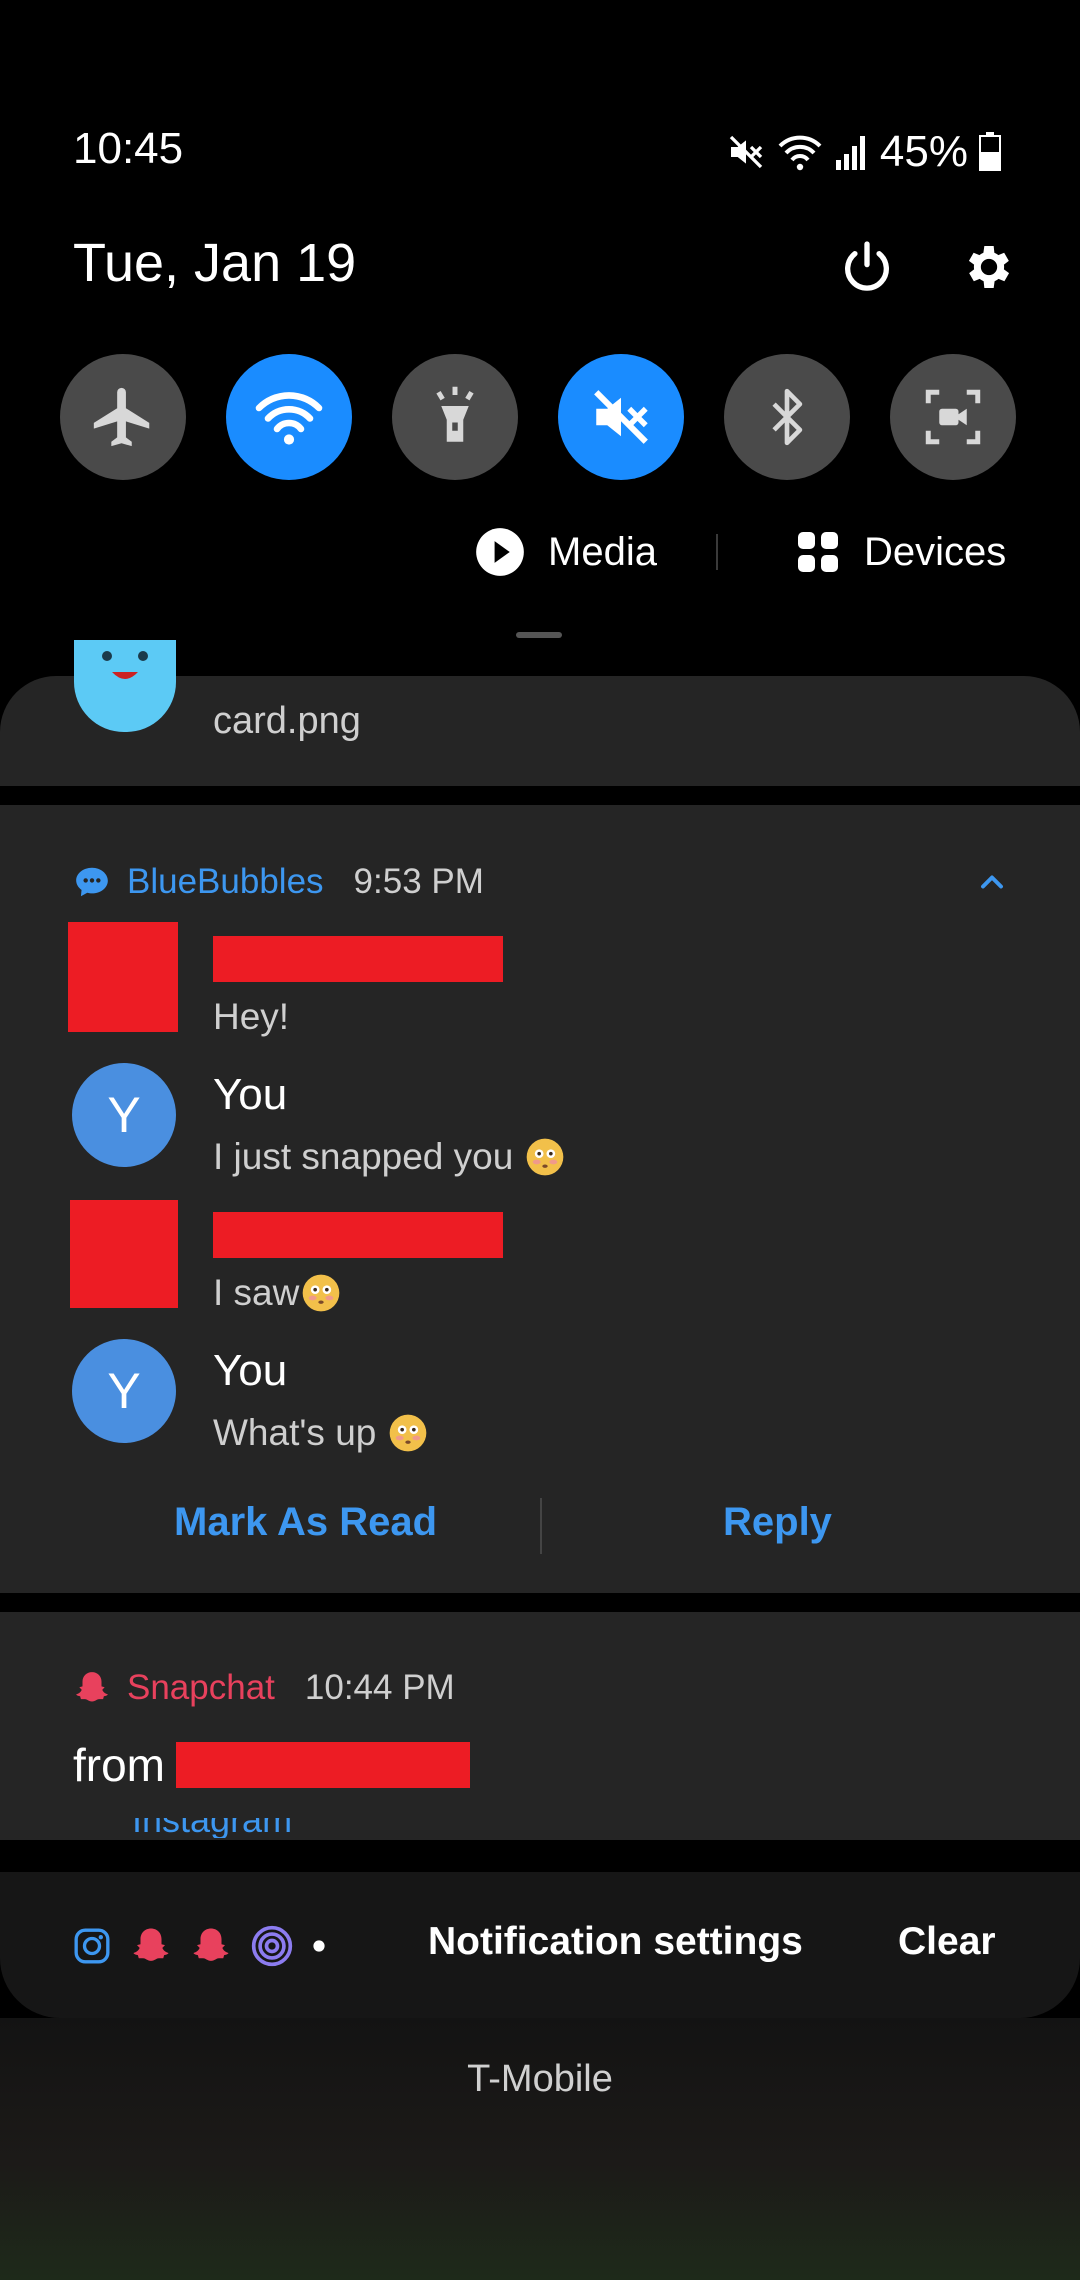  Describe the element at coordinates (935, 551) in the screenshot. I see `devices-label: Devices` at that location.